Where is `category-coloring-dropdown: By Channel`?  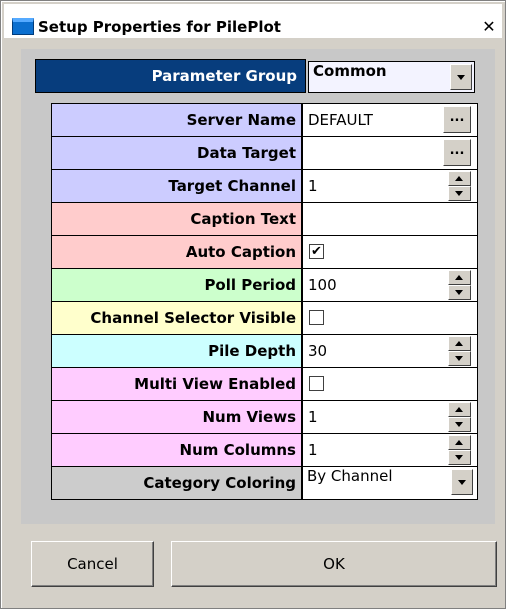 category-coloring-dropdown: By Channel is located at coordinates (390, 483).